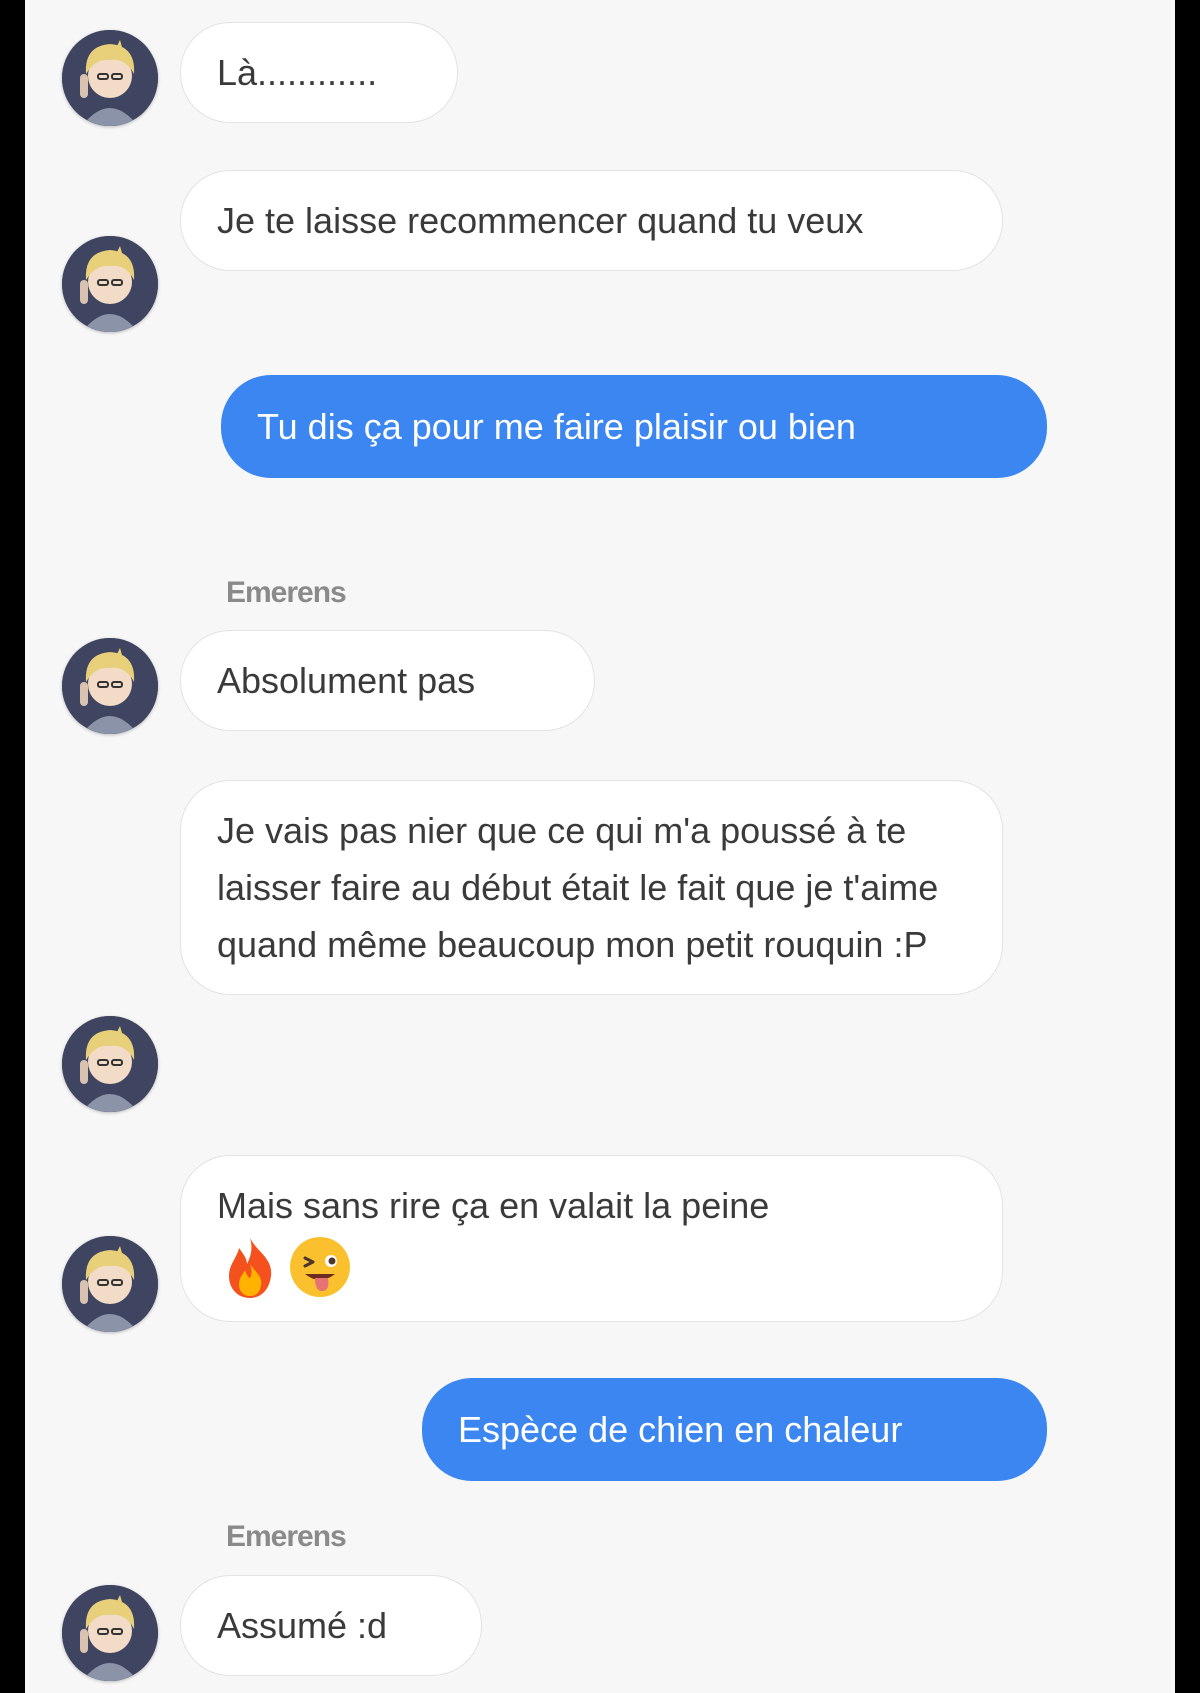 The image size is (1200, 1693). What do you see at coordinates (320, 1267) in the screenshot?
I see `winking-face-with-tongue-emoji-icon` at bounding box center [320, 1267].